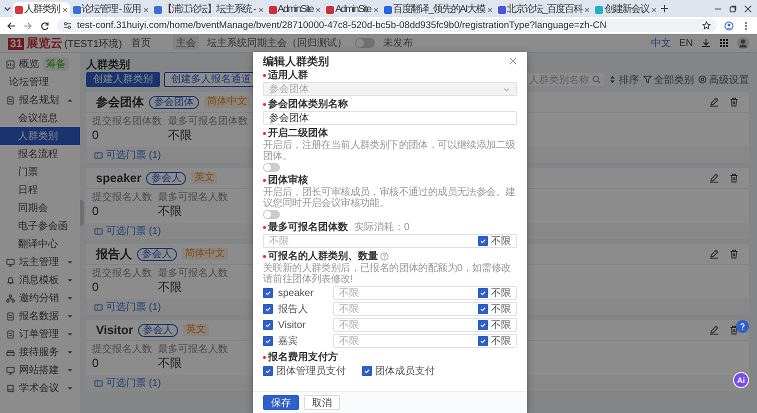 The height and width of the screenshot is (413, 757). I want to click on browser-tab: 北京论坛_百度百科, so click(544, 9).